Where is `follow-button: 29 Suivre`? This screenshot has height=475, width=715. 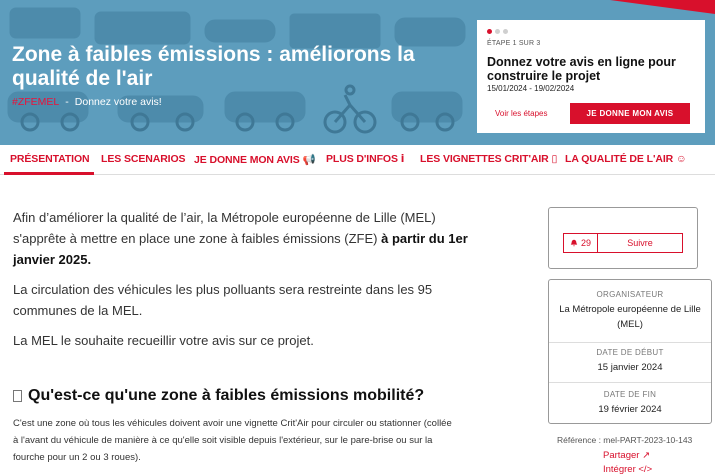
follow-button: 29 Suivre is located at coordinates (623, 243).